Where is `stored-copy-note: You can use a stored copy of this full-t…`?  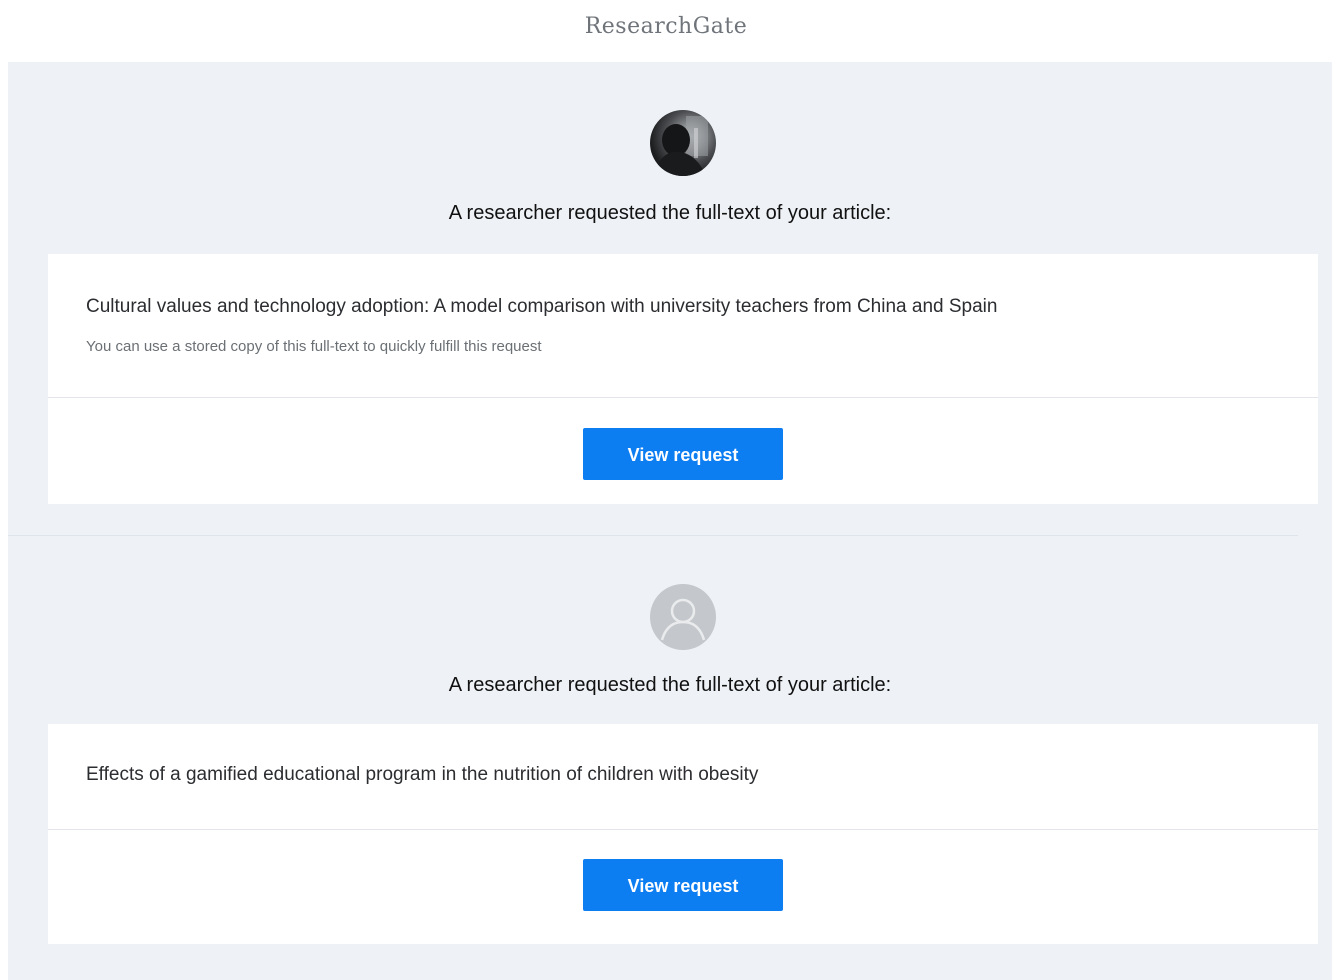 stored-copy-note: You can use a stored copy of this full-t… is located at coordinates (314, 346).